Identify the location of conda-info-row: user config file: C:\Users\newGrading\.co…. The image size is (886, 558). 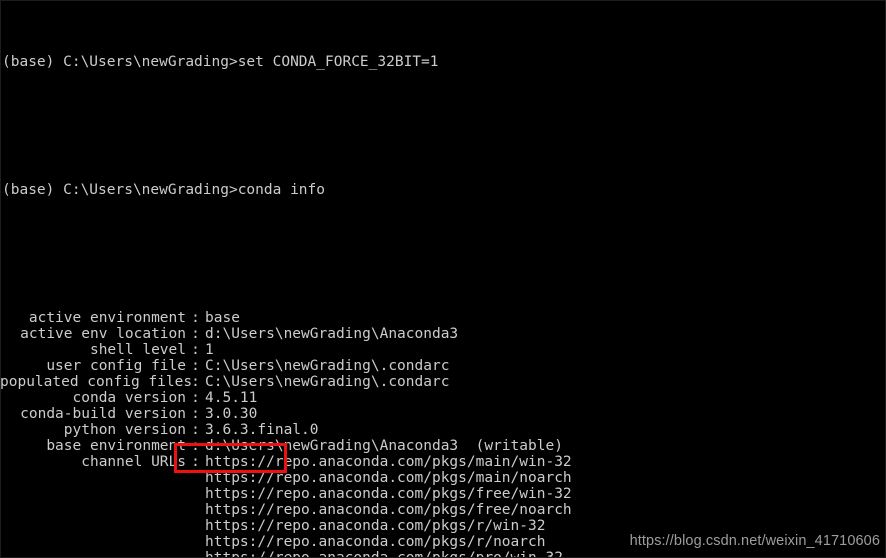
(443, 366).